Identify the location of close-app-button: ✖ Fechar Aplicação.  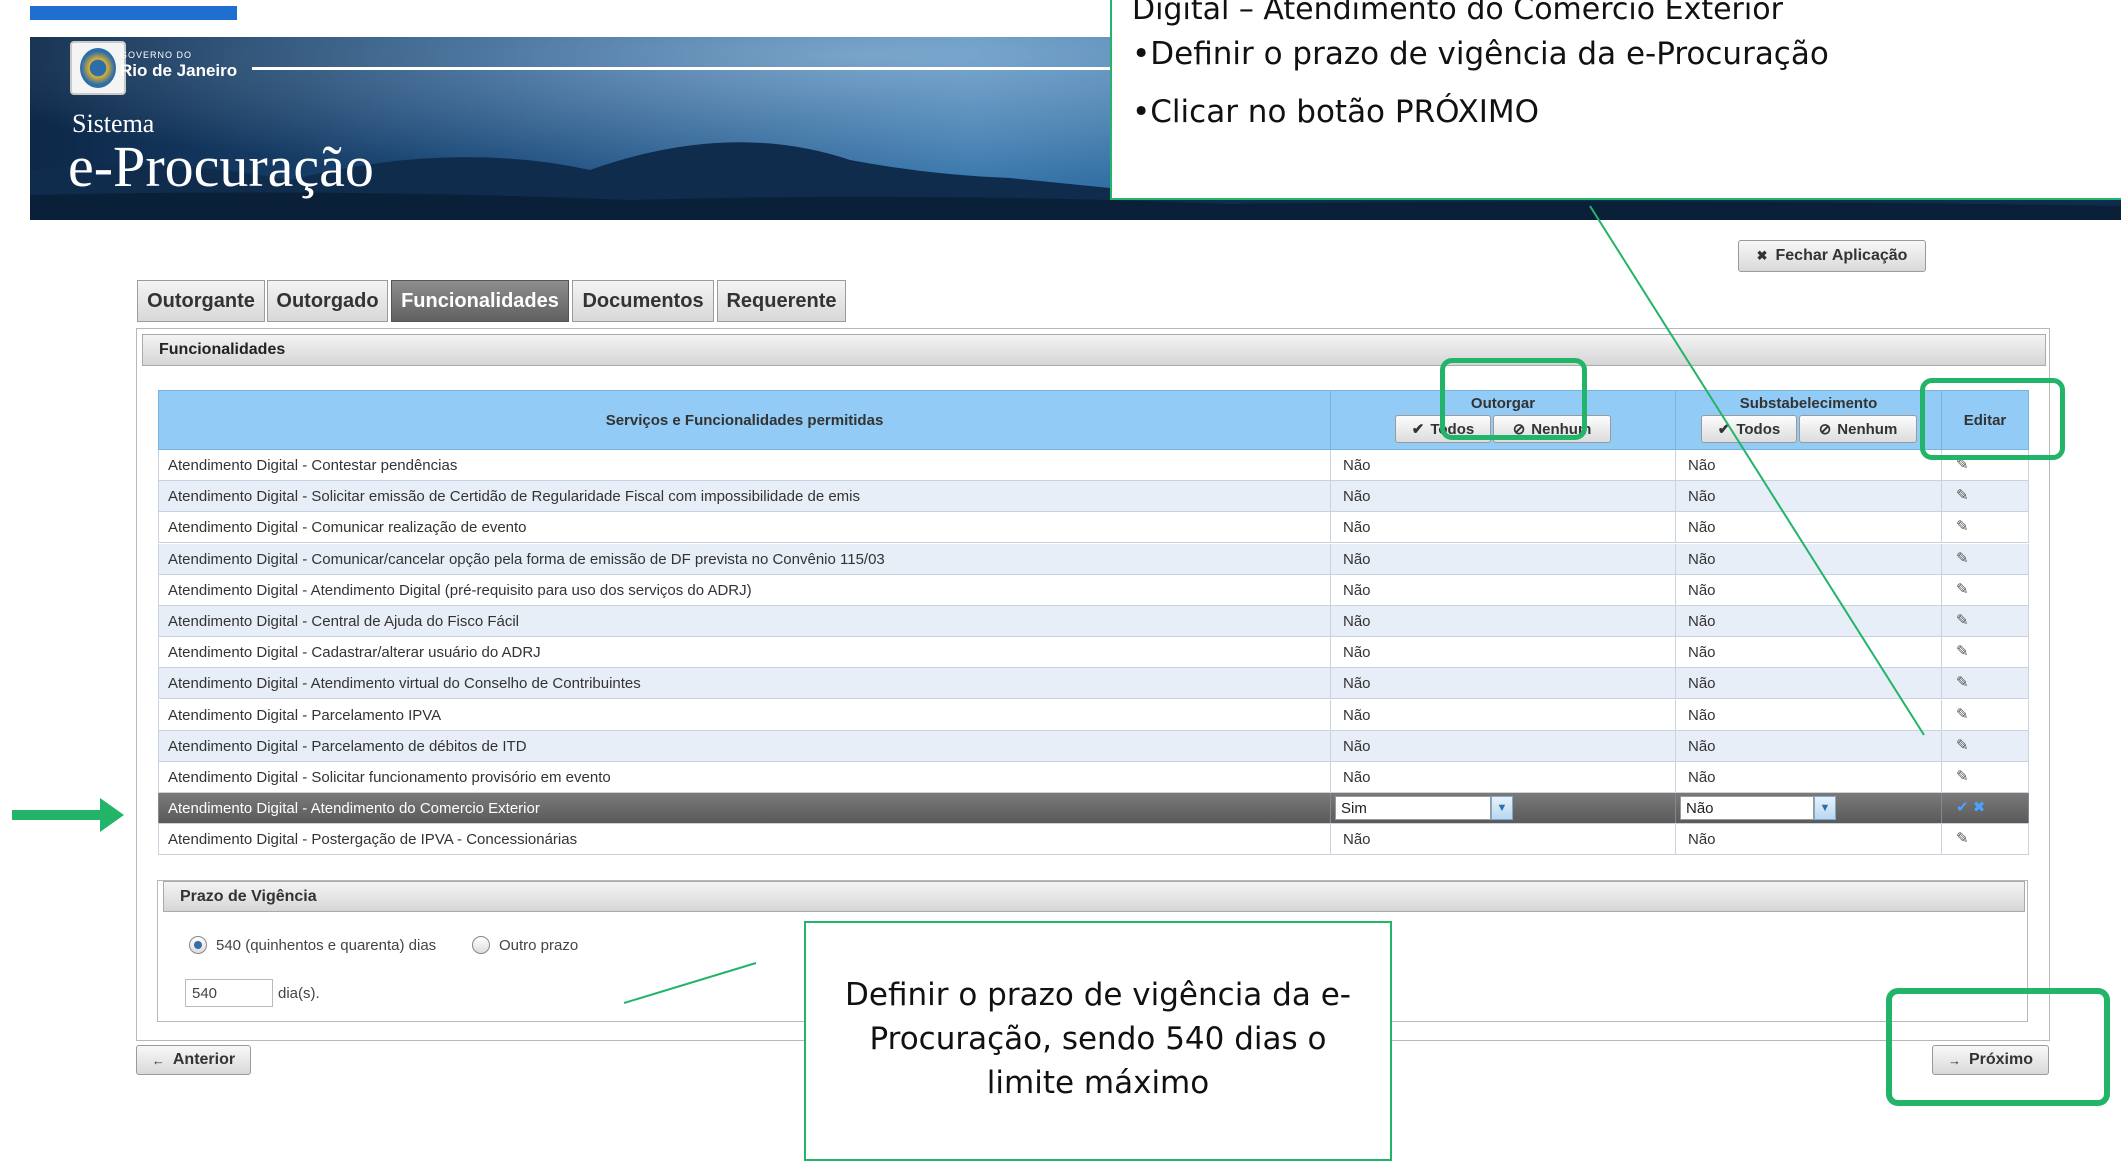
(1832, 256).